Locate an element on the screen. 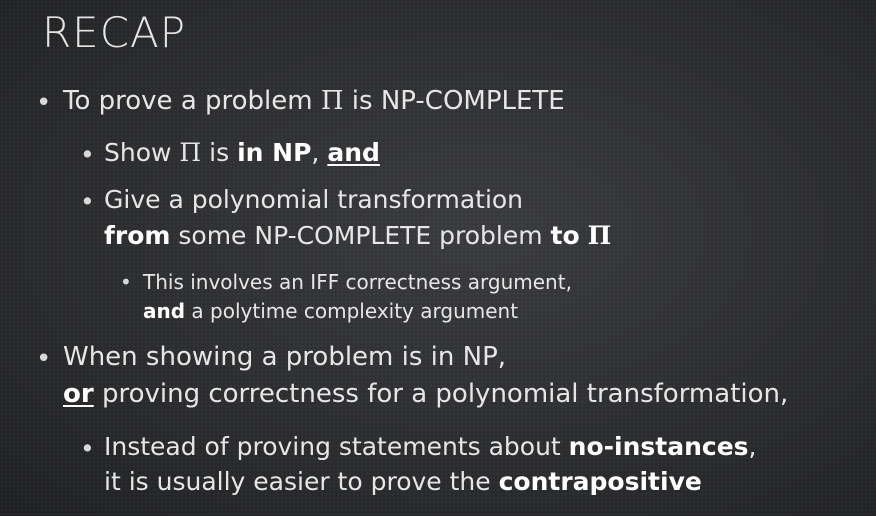 Image resolution: width=876 pixels, height=516 pixels. bold-from: from is located at coordinates (137, 235).